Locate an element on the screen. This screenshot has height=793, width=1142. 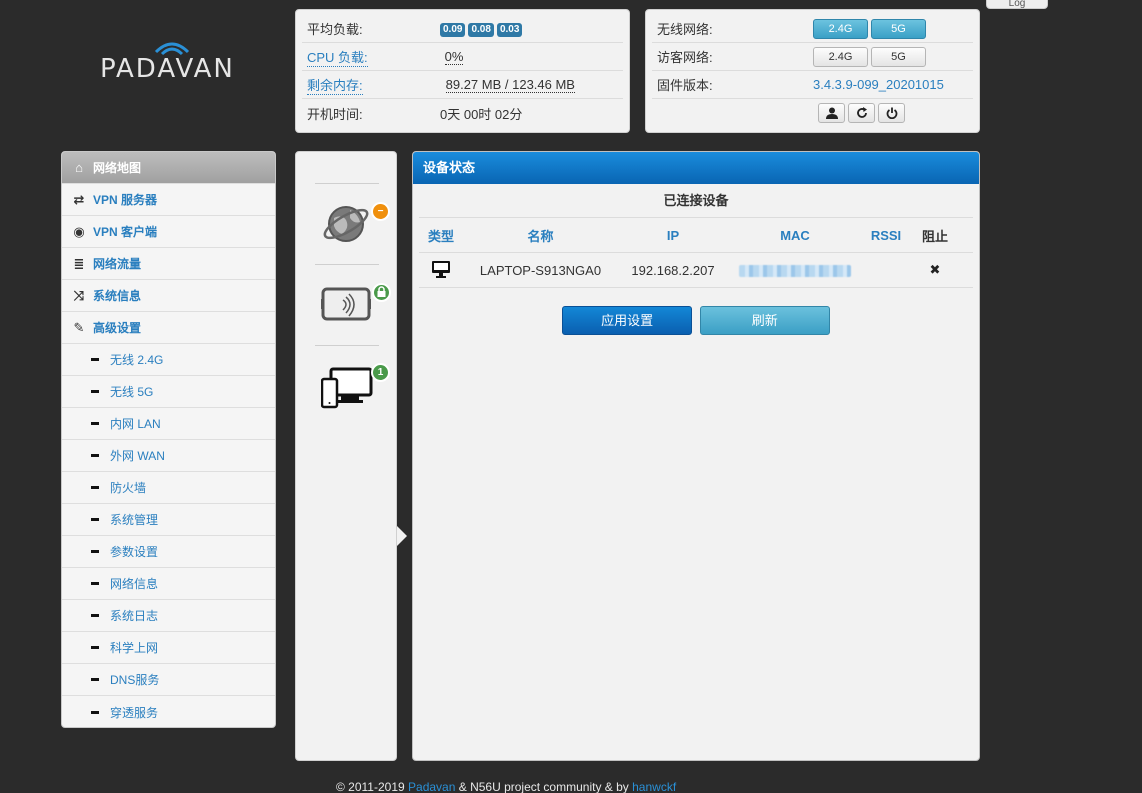
footer-copyright: © 2011-2019 is located at coordinates (372, 786).